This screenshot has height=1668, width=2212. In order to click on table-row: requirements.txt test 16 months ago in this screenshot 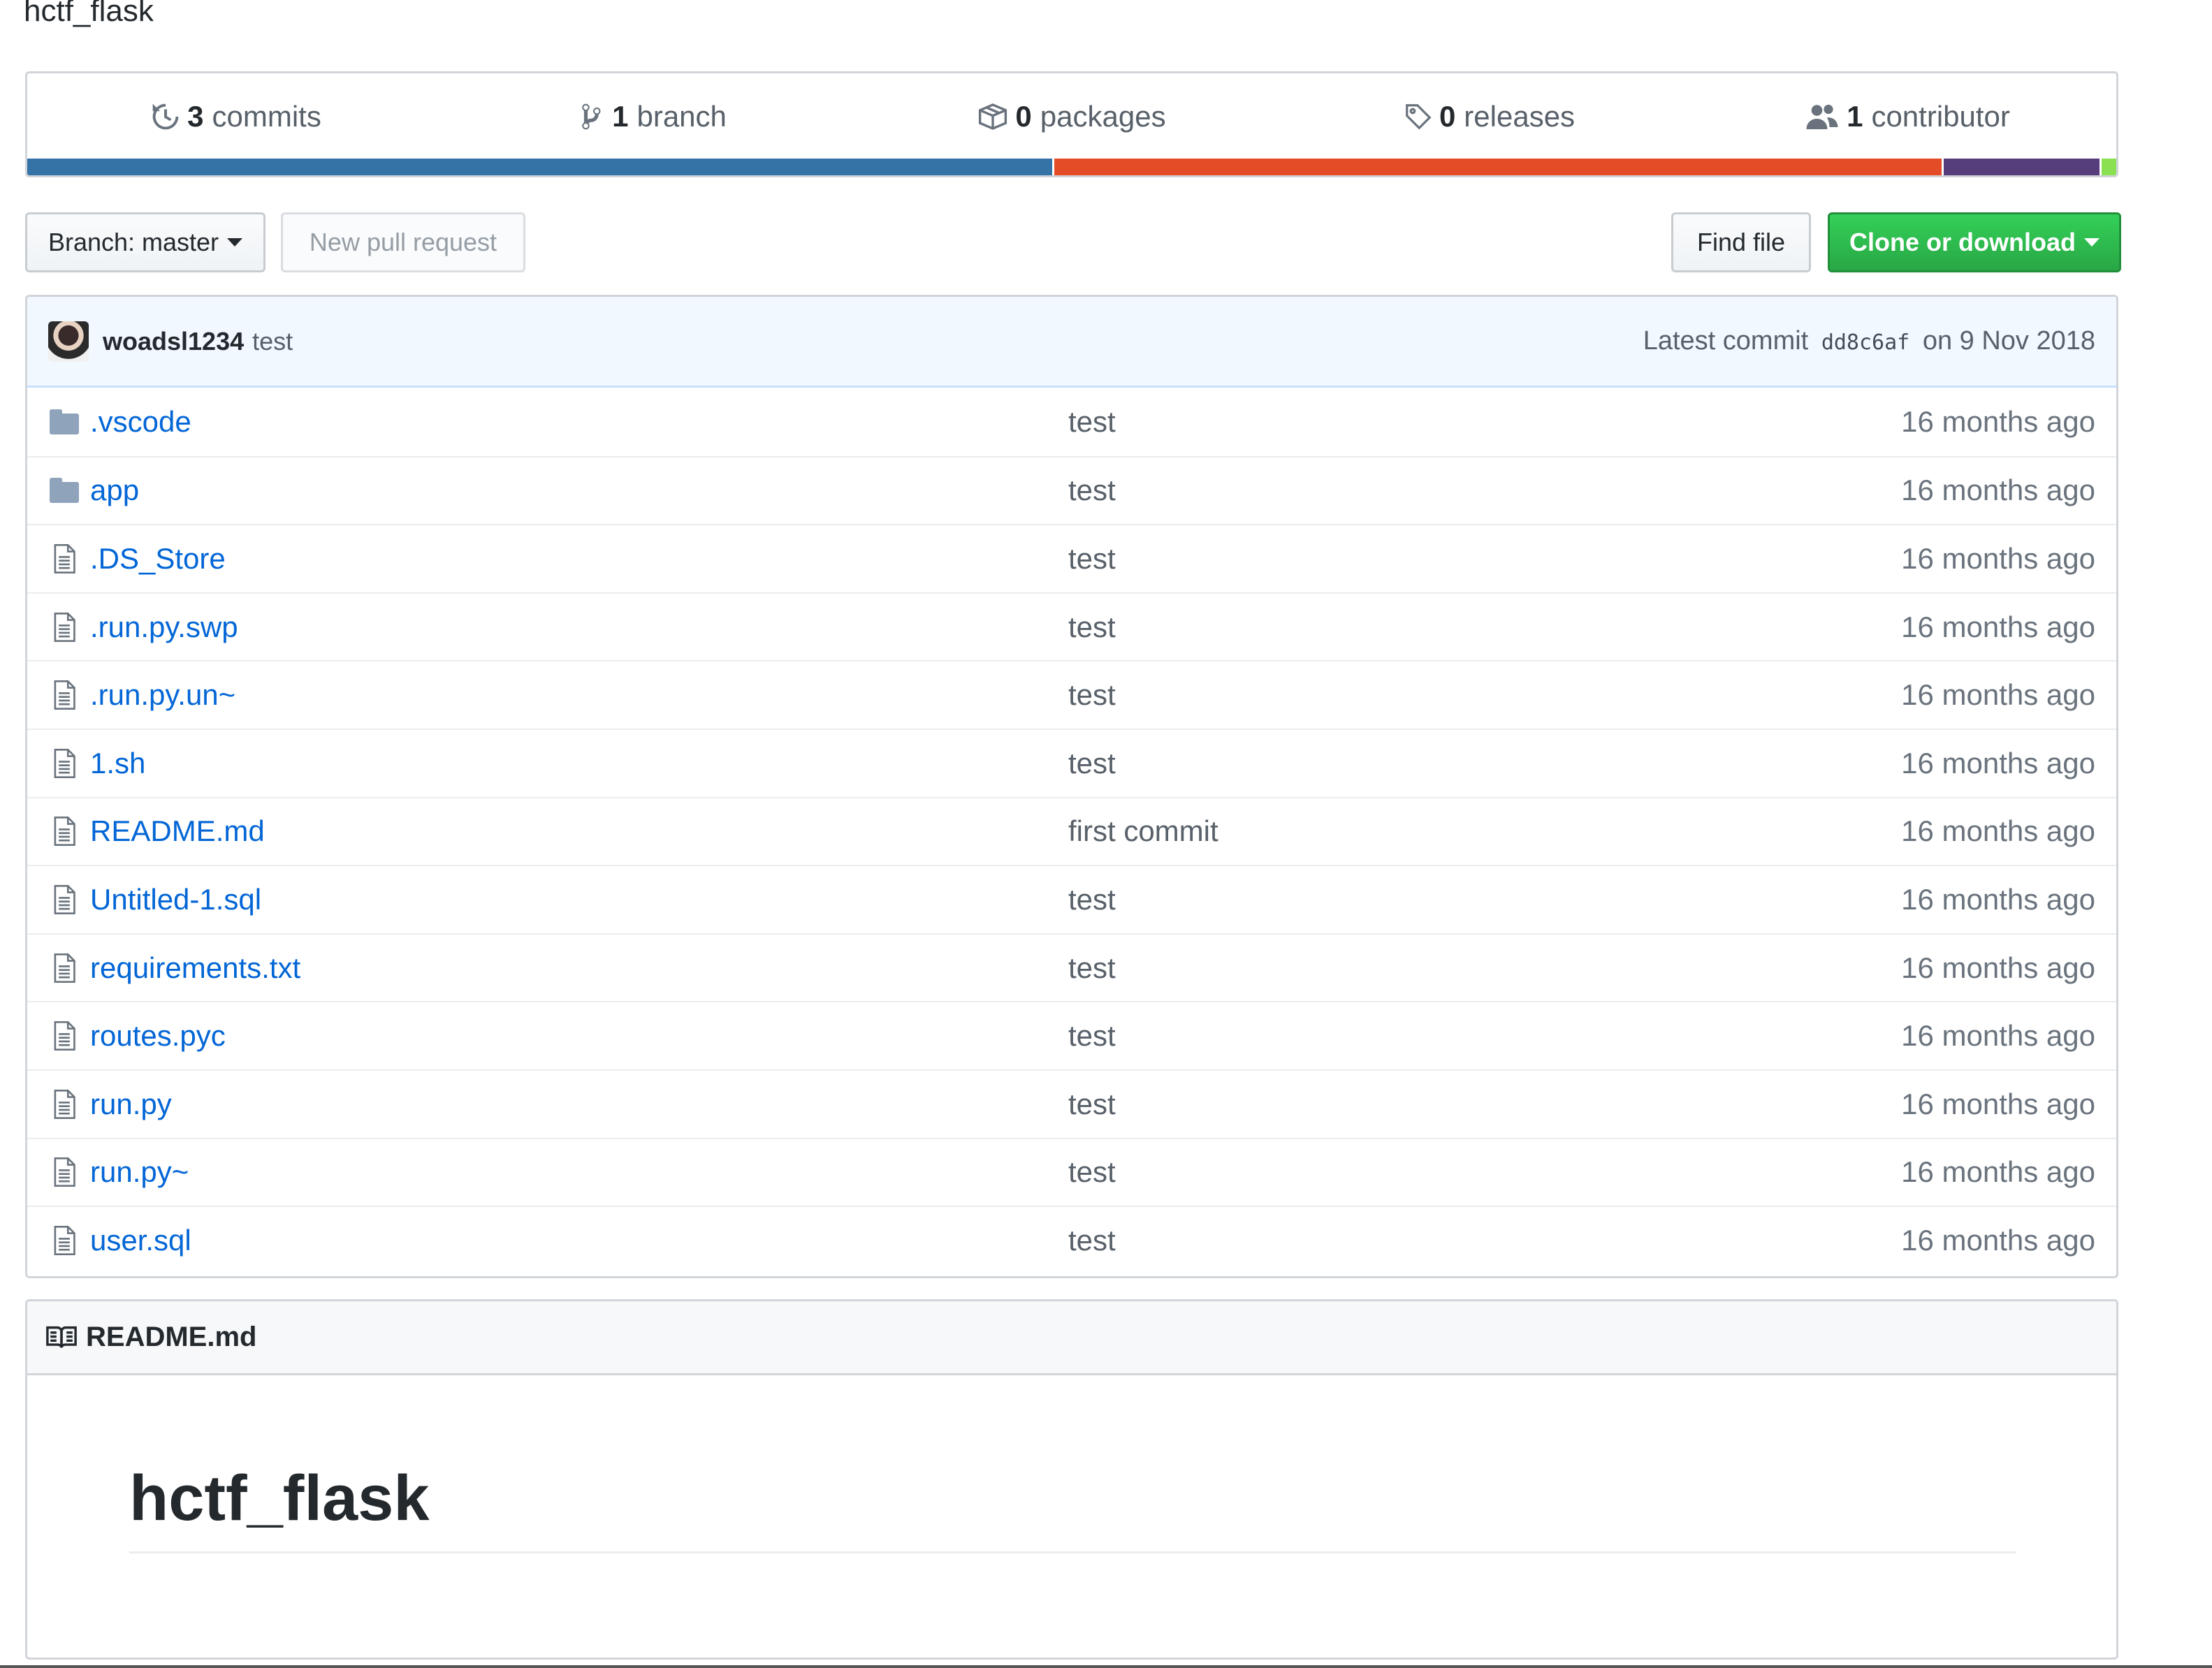, I will do `click(1071, 967)`.